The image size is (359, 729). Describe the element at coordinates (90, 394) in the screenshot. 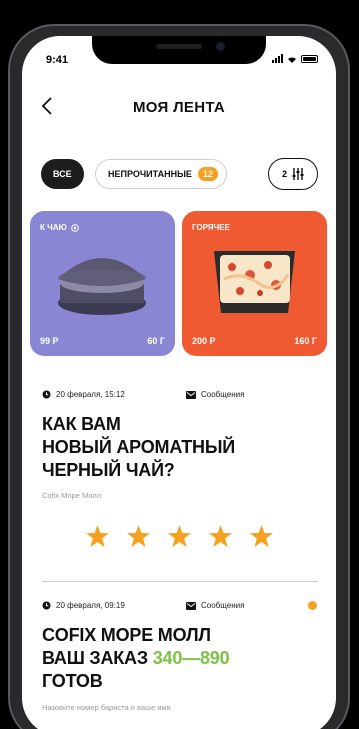

I see `post-date-text: 20 февраля, 15:12` at that location.